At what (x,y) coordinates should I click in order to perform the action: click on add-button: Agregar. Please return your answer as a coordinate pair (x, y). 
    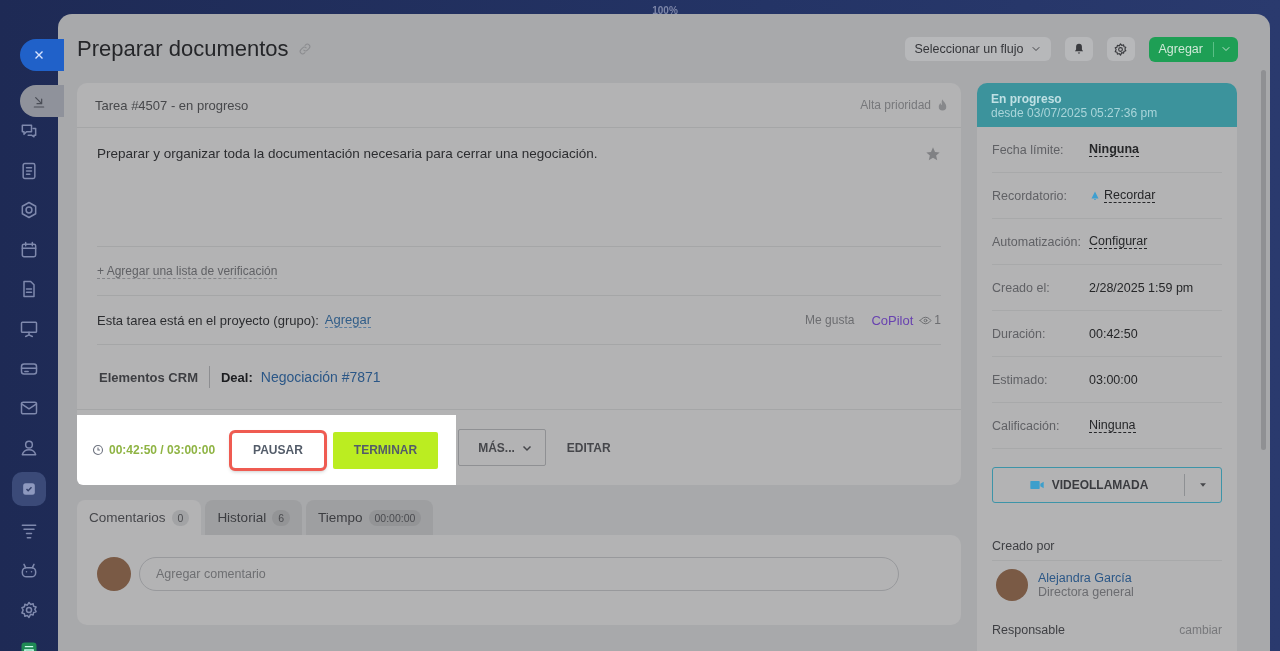
    Looking at the image, I should click on (1193, 49).